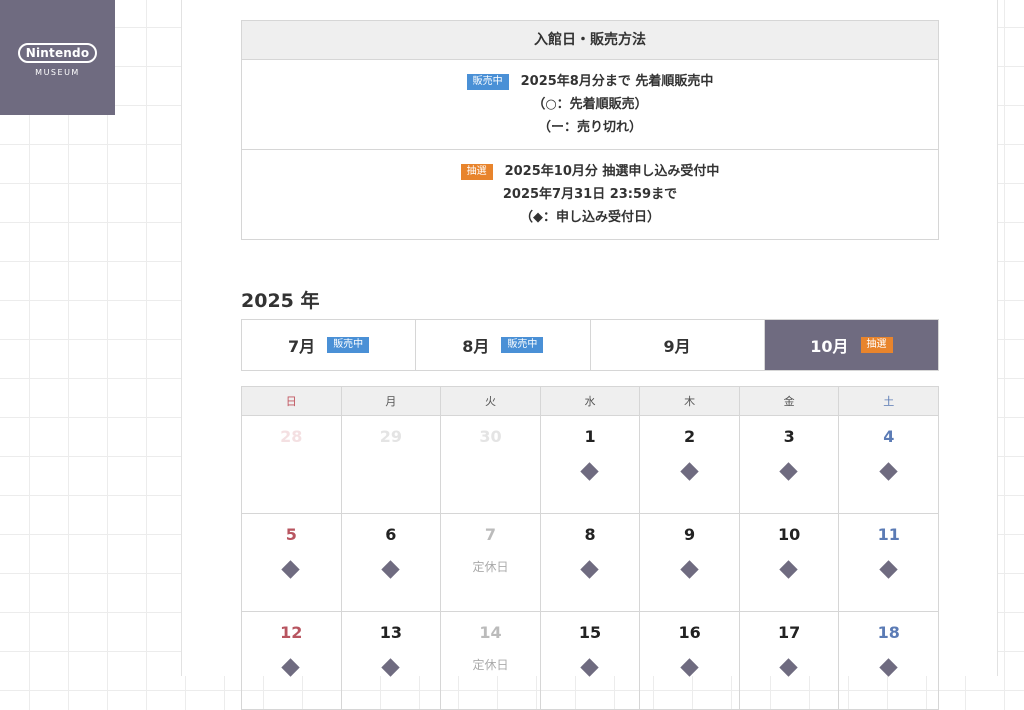  I want to click on day-number: 9, so click(690, 534).